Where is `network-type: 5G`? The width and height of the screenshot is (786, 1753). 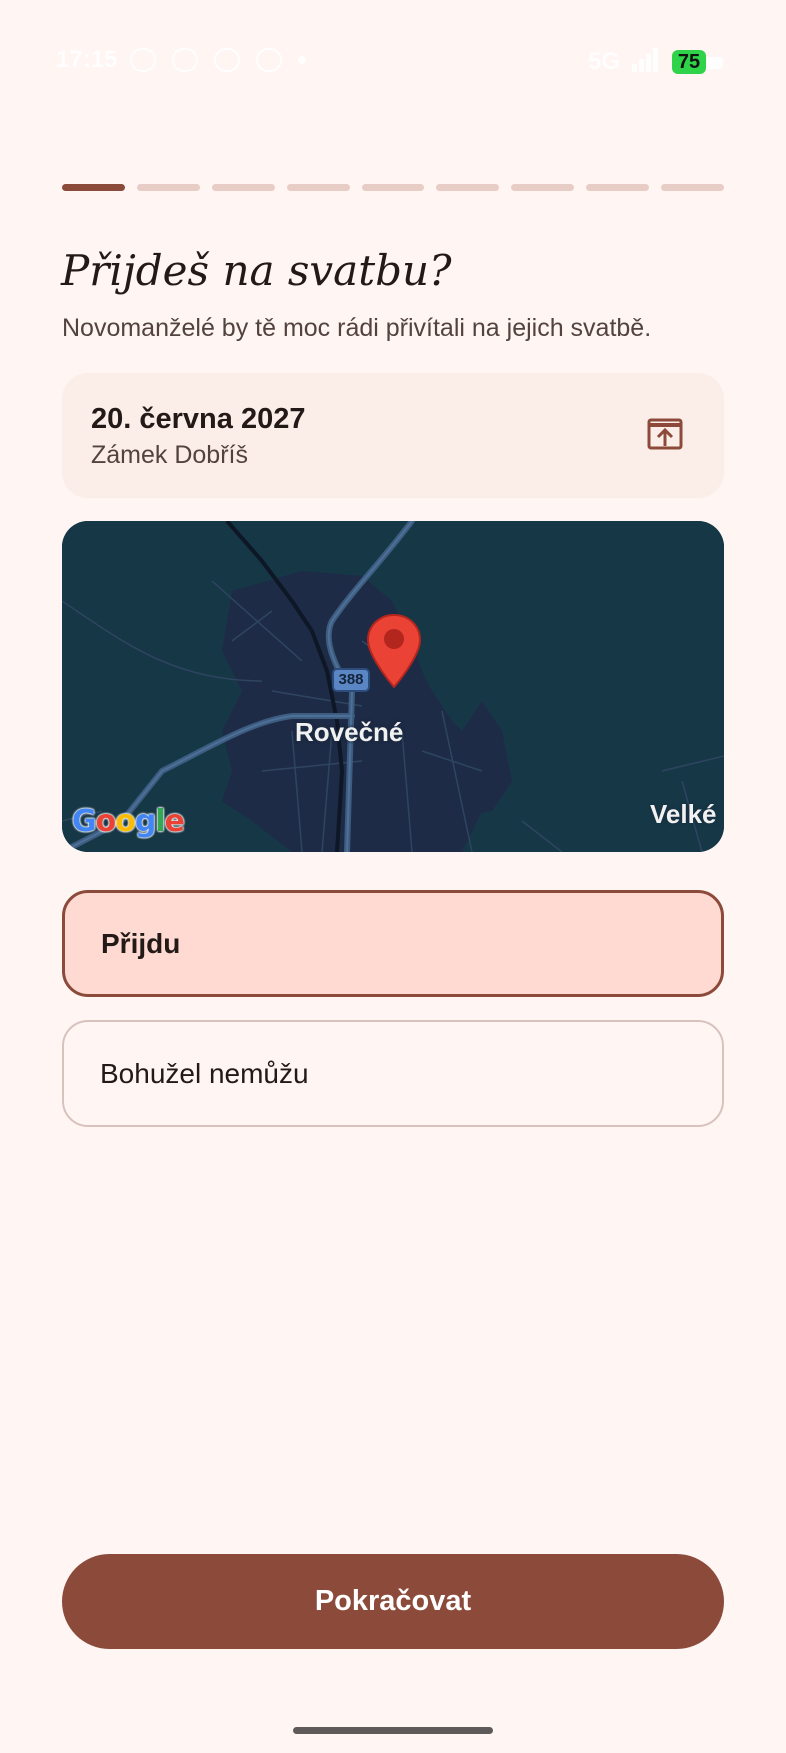
network-type: 5G is located at coordinates (604, 61).